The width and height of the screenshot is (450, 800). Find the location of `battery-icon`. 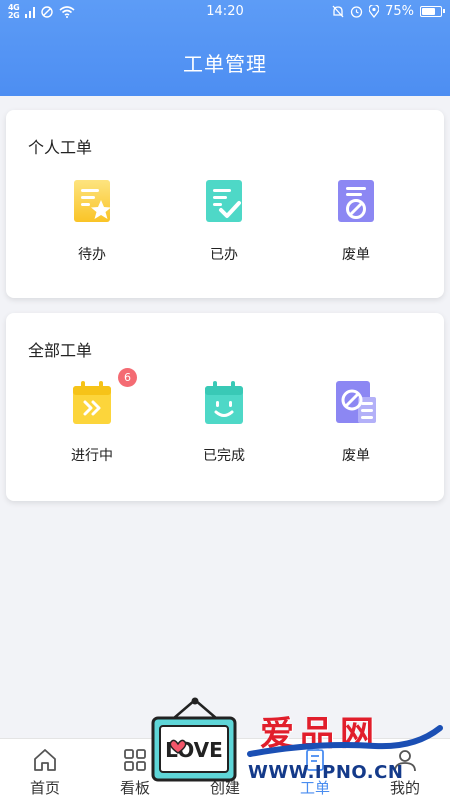

battery-icon is located at coordinates (432, 11).